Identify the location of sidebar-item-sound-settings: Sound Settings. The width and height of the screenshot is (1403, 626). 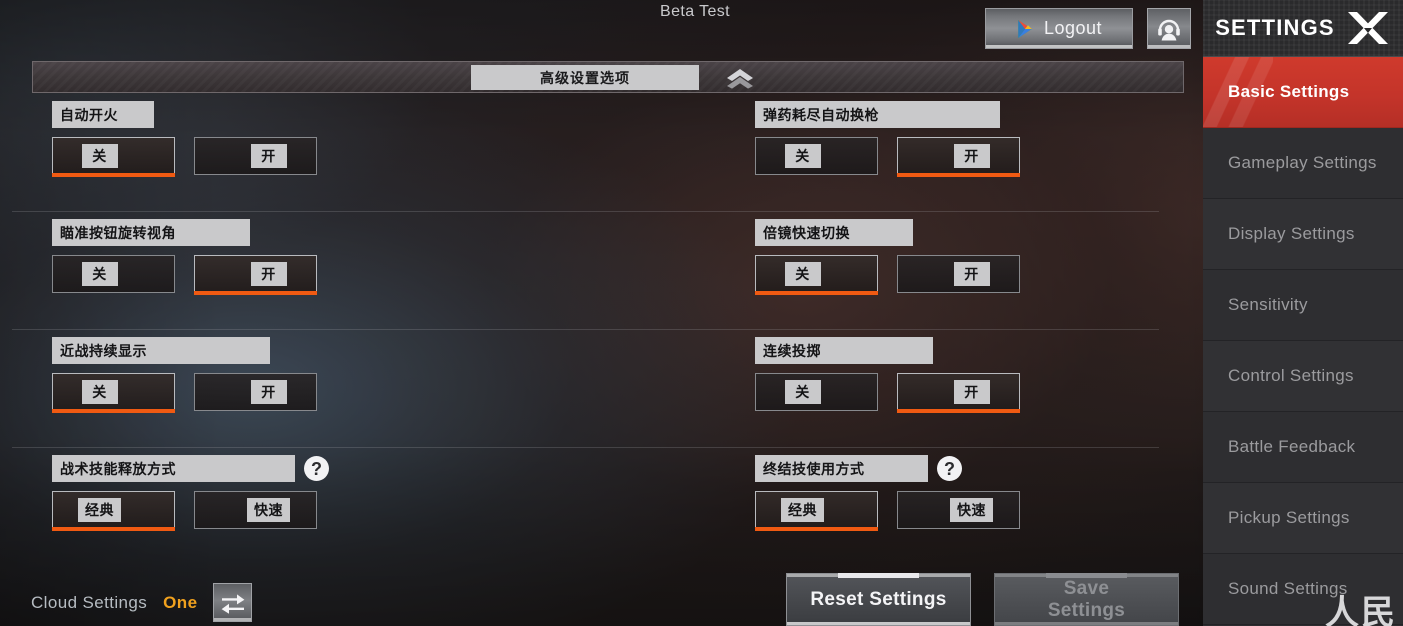
(1303, 589).